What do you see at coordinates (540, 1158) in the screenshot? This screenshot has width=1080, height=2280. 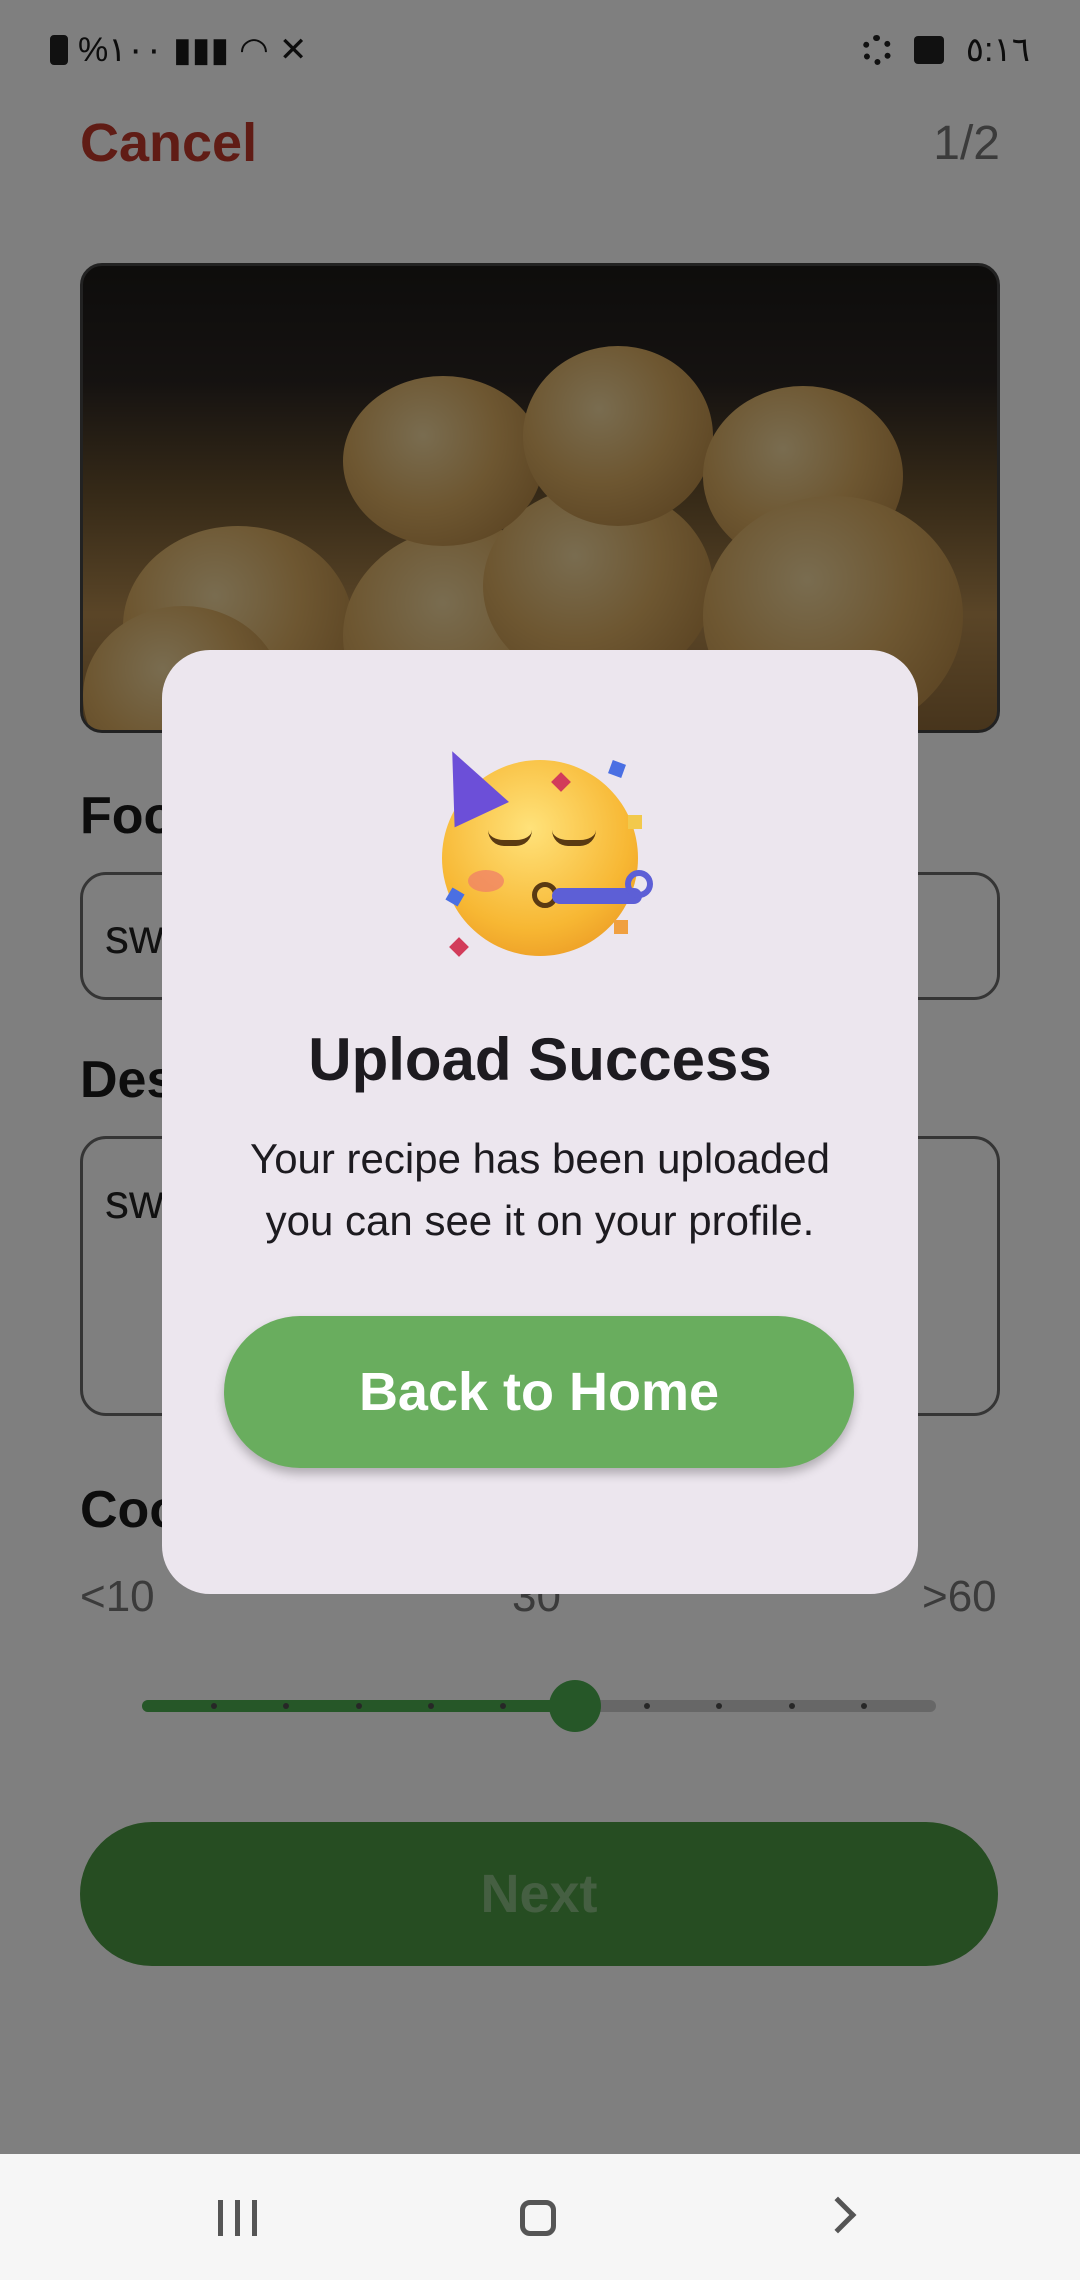 I see `dialog-message-line1: Your recipe has been uploaded` at bounding box center [540, 1158].